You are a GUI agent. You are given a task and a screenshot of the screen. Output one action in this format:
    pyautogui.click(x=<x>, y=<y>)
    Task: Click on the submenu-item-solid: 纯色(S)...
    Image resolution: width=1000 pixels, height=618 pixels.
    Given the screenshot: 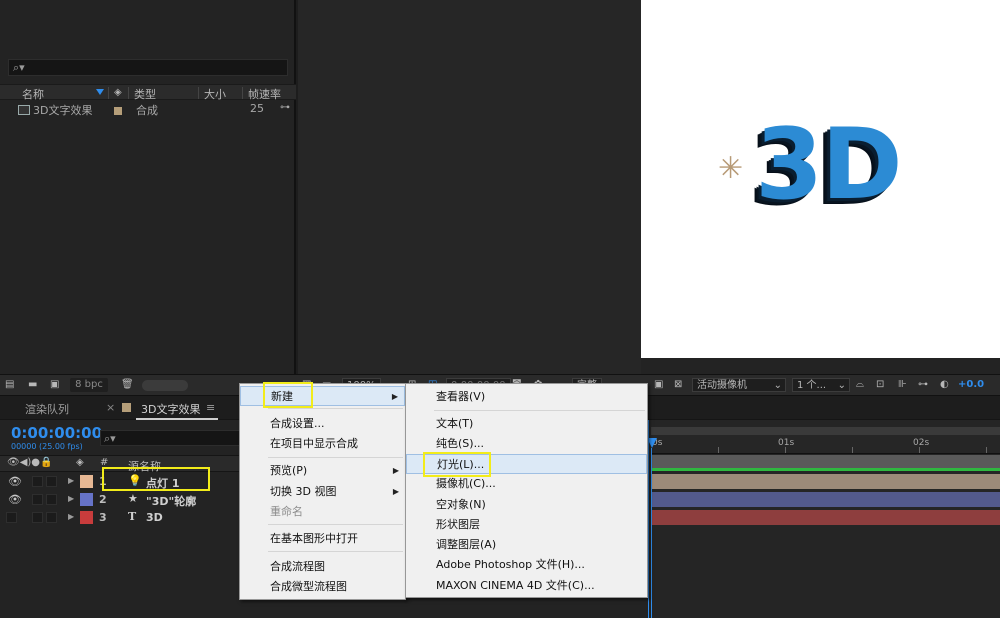 What is the action you would take?
    pyautogui.click(x=526, y=444)
    